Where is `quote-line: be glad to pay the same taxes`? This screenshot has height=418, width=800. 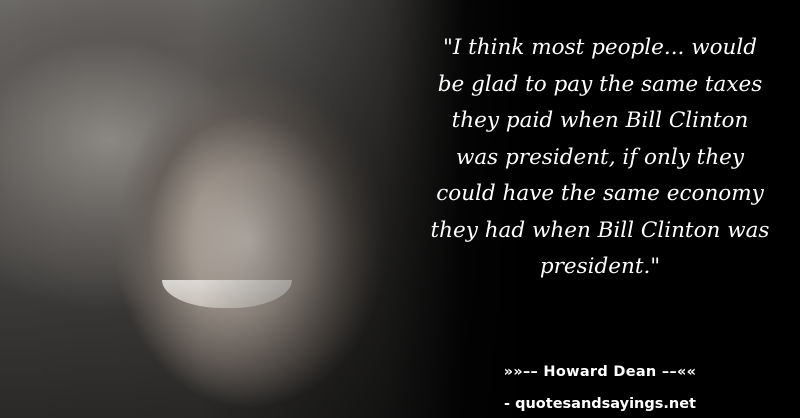 quote-line: be glad to pay the same taxes is located at coordinates (600, 84).